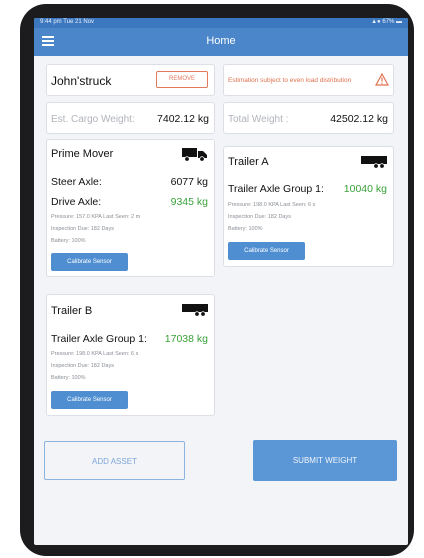  What do you see at coordinates (76, 202) in the screenshot?
I see `drive-axle-label: Drive Axle:` at bounding box center [76, 202].